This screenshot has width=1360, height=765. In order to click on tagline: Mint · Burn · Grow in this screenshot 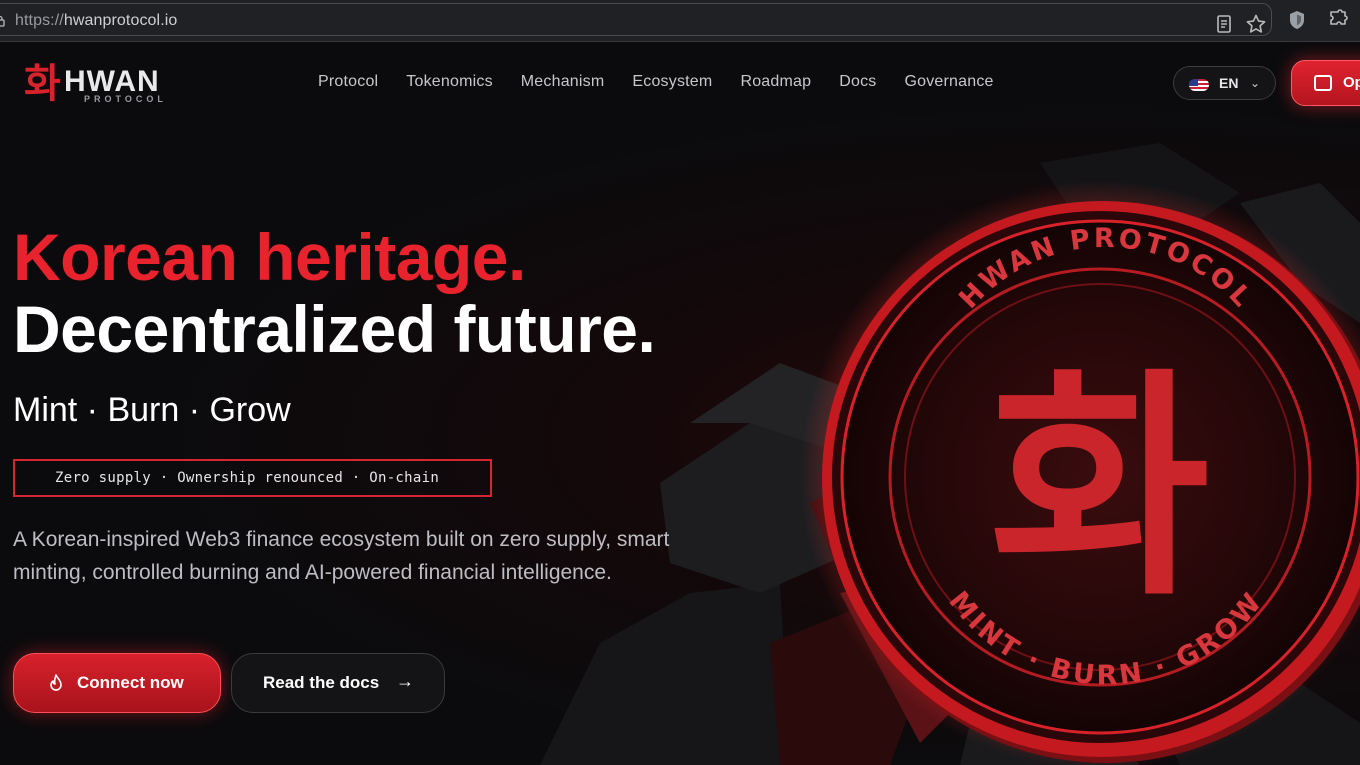, I will do `click(152, 410)`.